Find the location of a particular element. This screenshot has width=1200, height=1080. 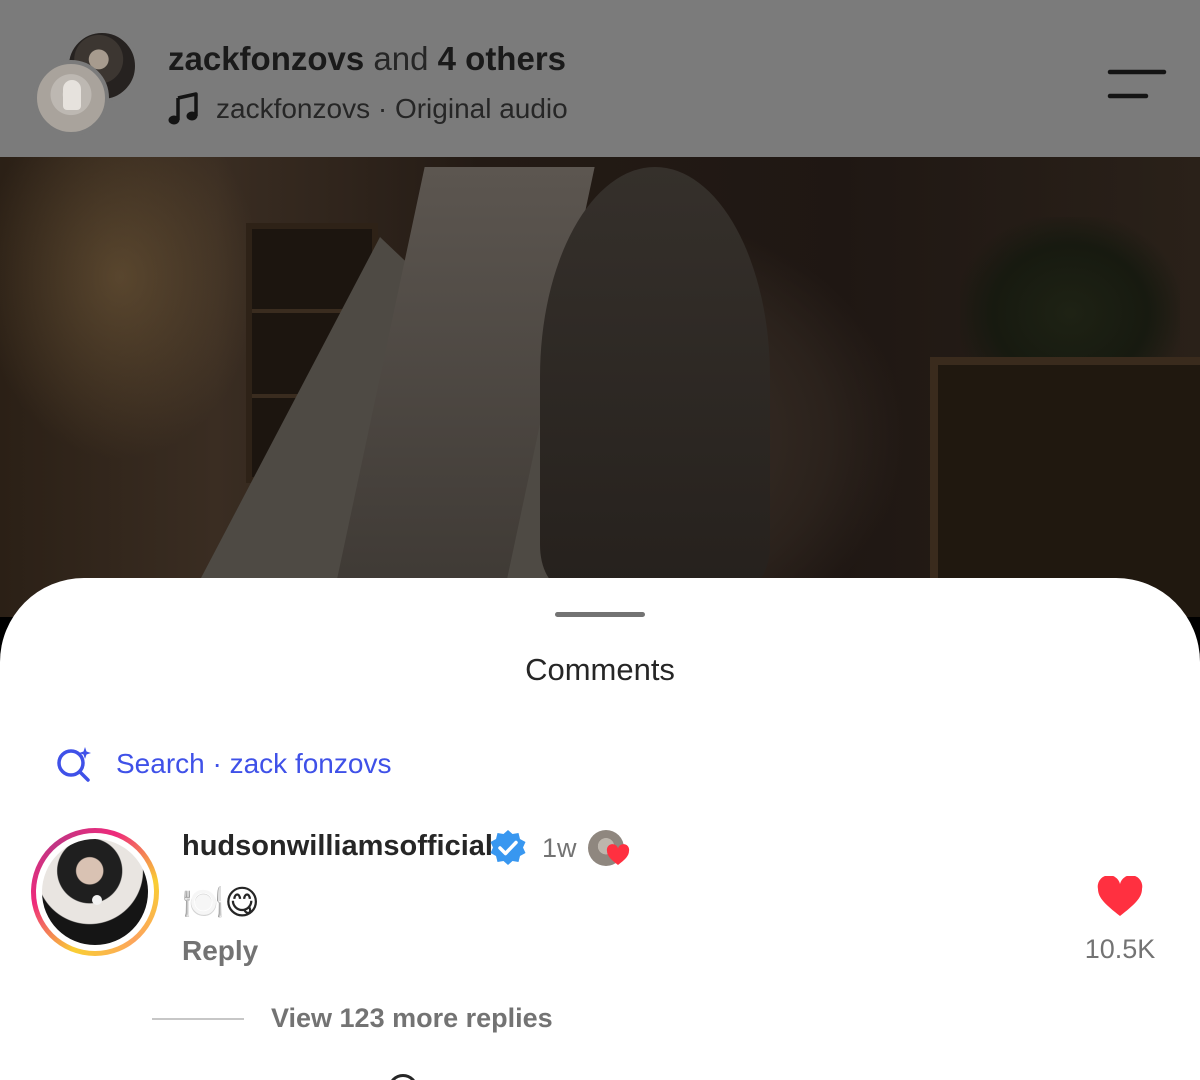

music-note-icon is located at coordinates (183, 108).